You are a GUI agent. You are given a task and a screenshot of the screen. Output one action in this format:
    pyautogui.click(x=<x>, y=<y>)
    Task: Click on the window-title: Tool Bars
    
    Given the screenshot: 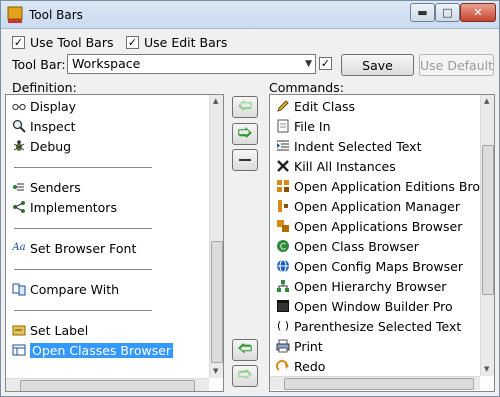 What is the action you would take?
    pyautogui.click(x=56, y=15)
    